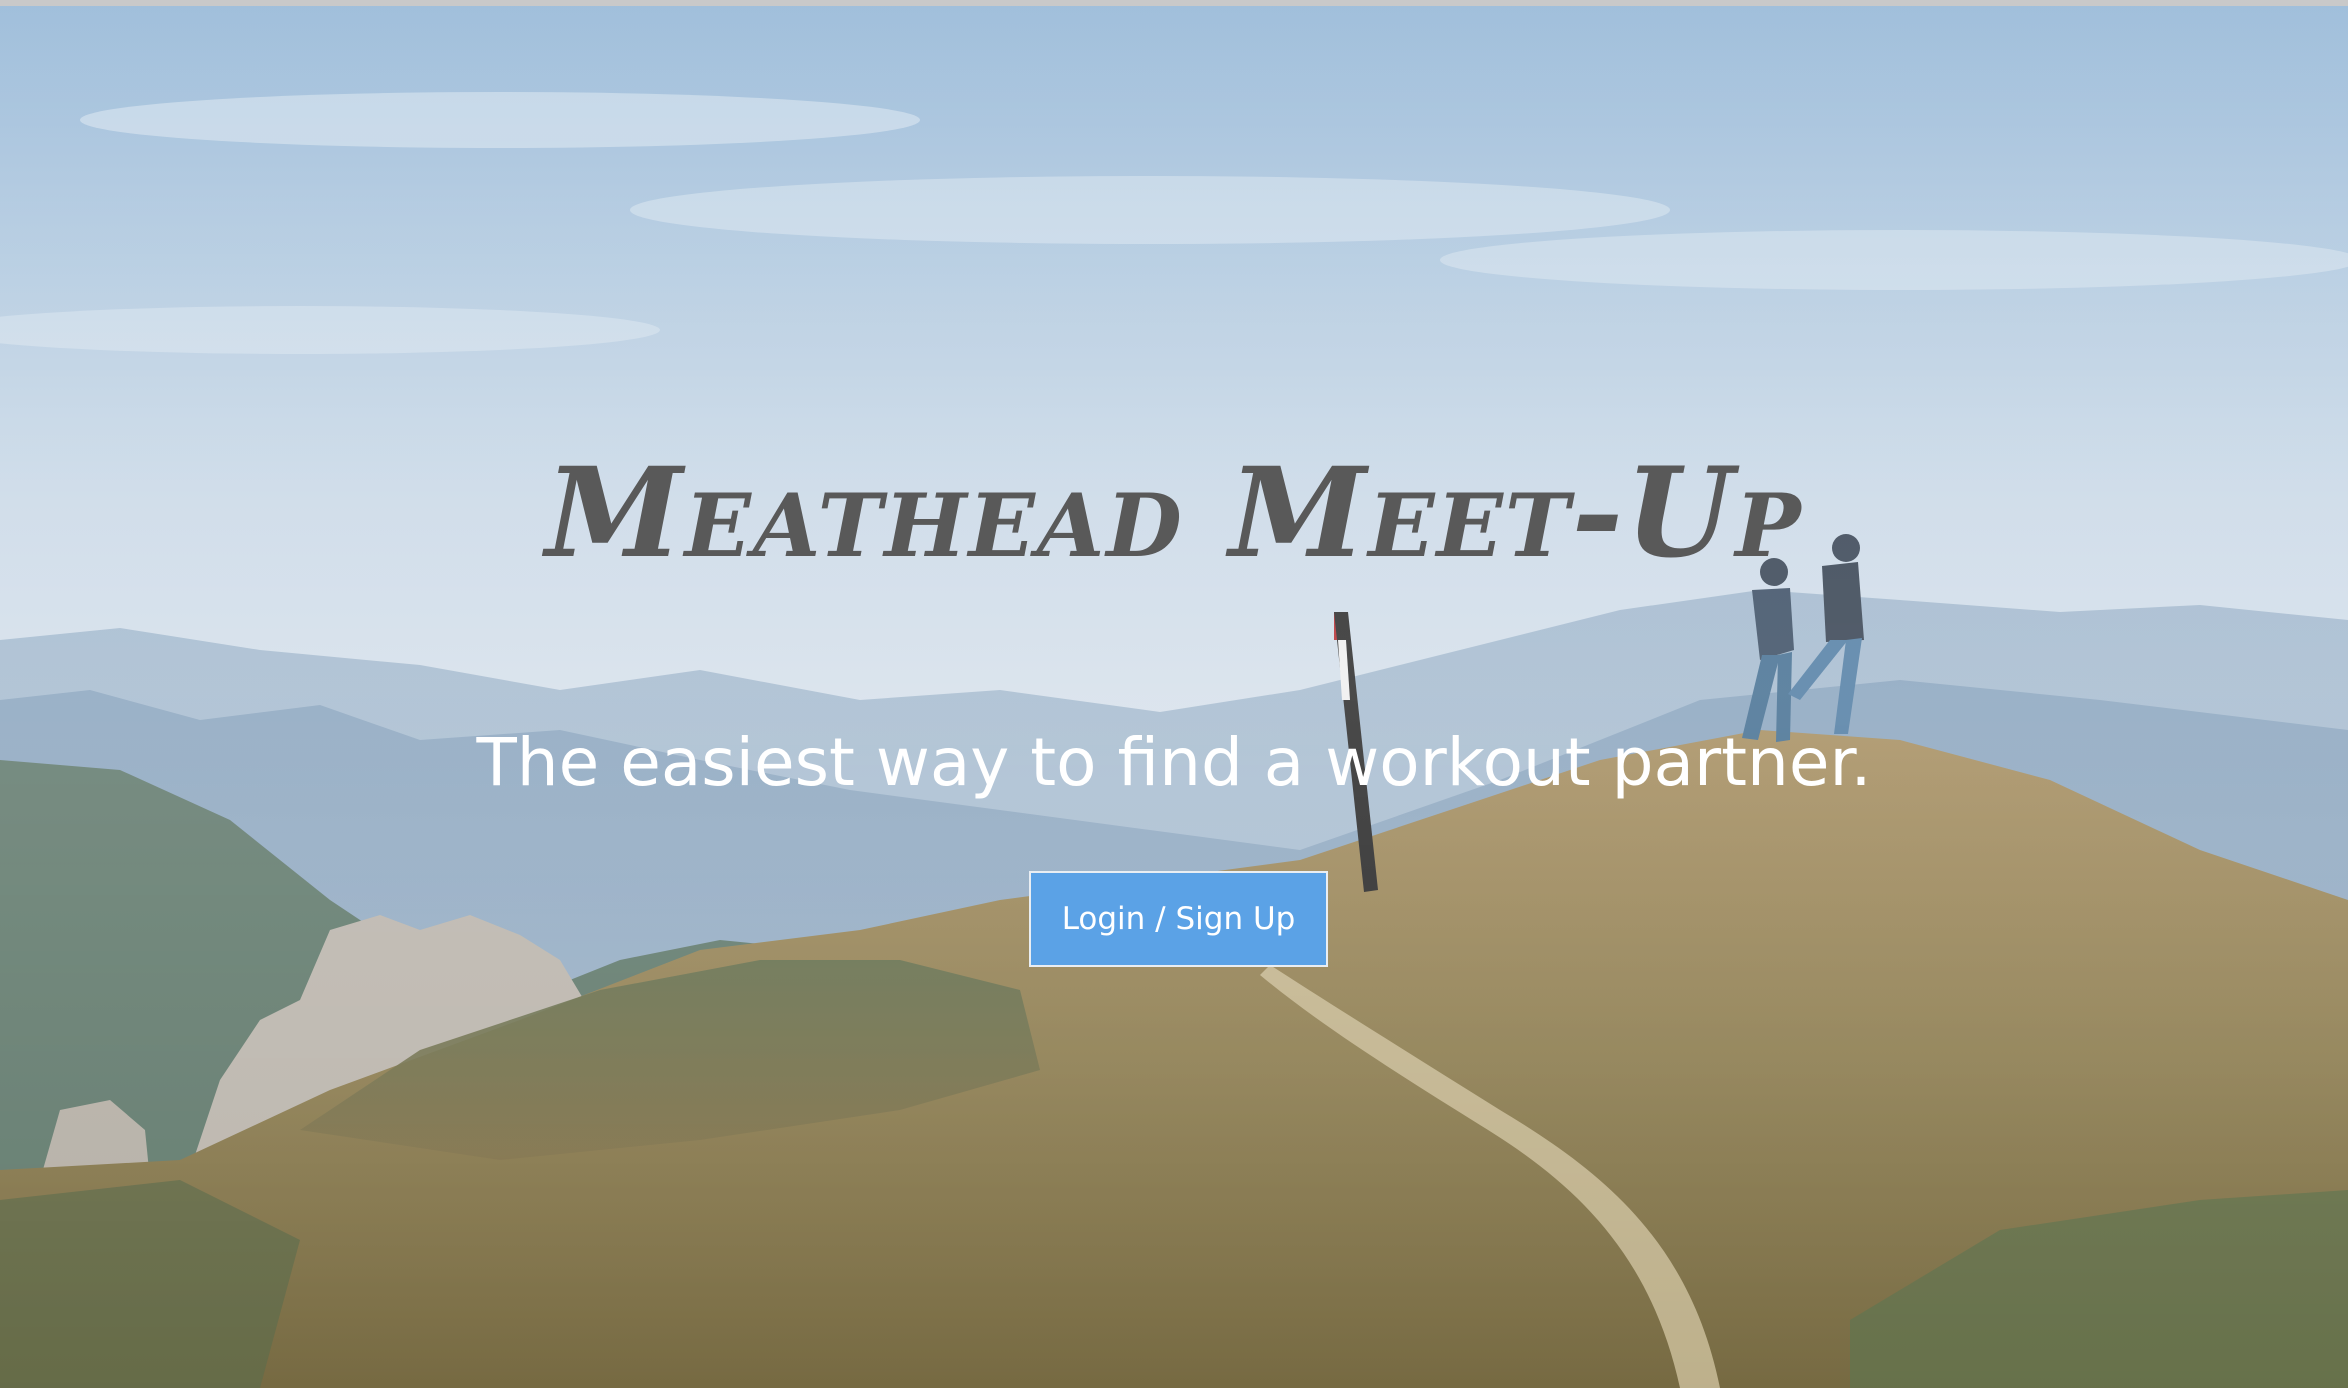  Describe the element at coordinates (1174, 3) in the screenshot. I see `top-divider` at that location.